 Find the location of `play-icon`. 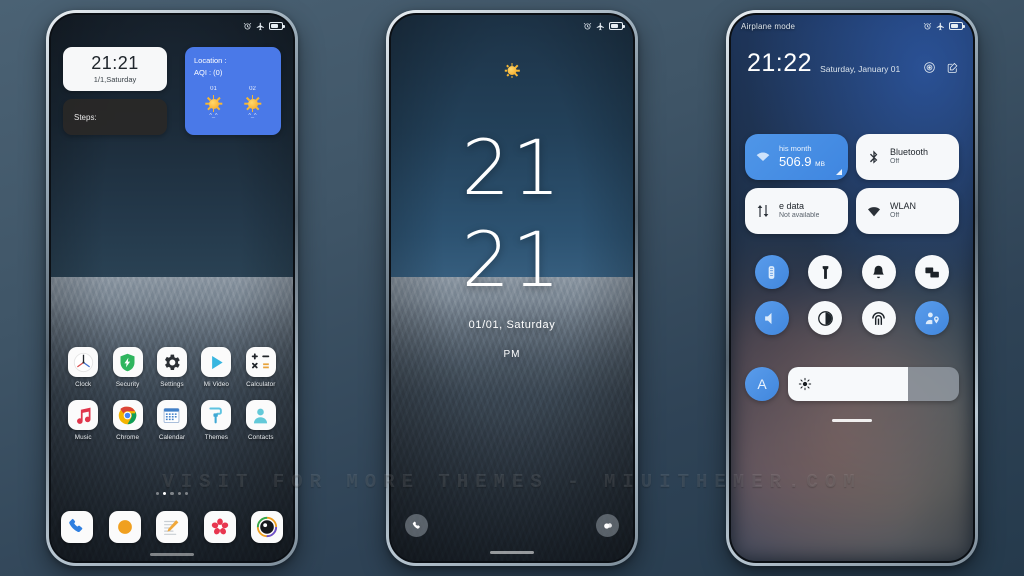

play-icon is located at coordinates (216, 362).